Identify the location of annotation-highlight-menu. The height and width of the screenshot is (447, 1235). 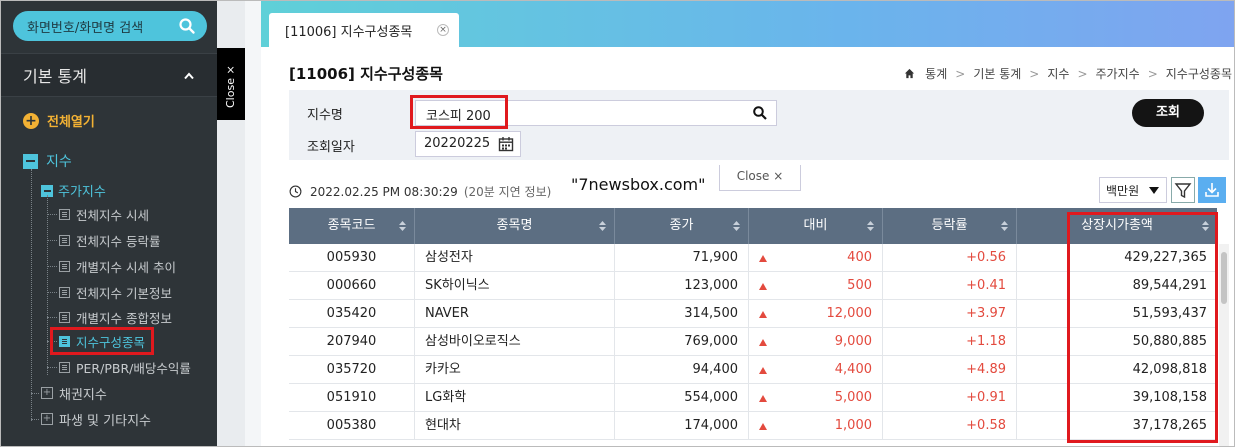
(102, 341).